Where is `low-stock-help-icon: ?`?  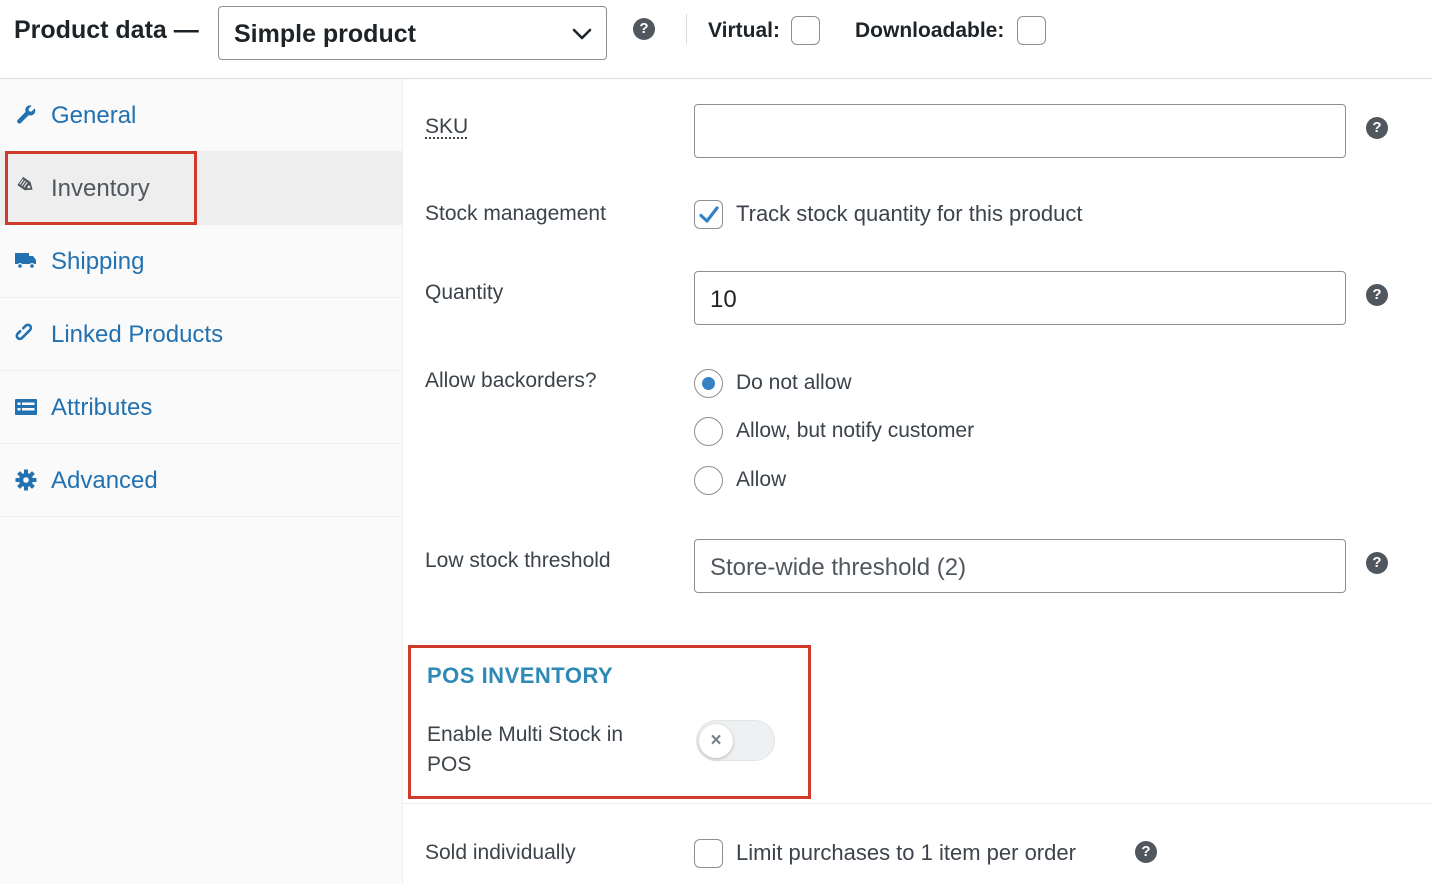 low-stock-help-icon: ? is located at coordinates (1377, 563).